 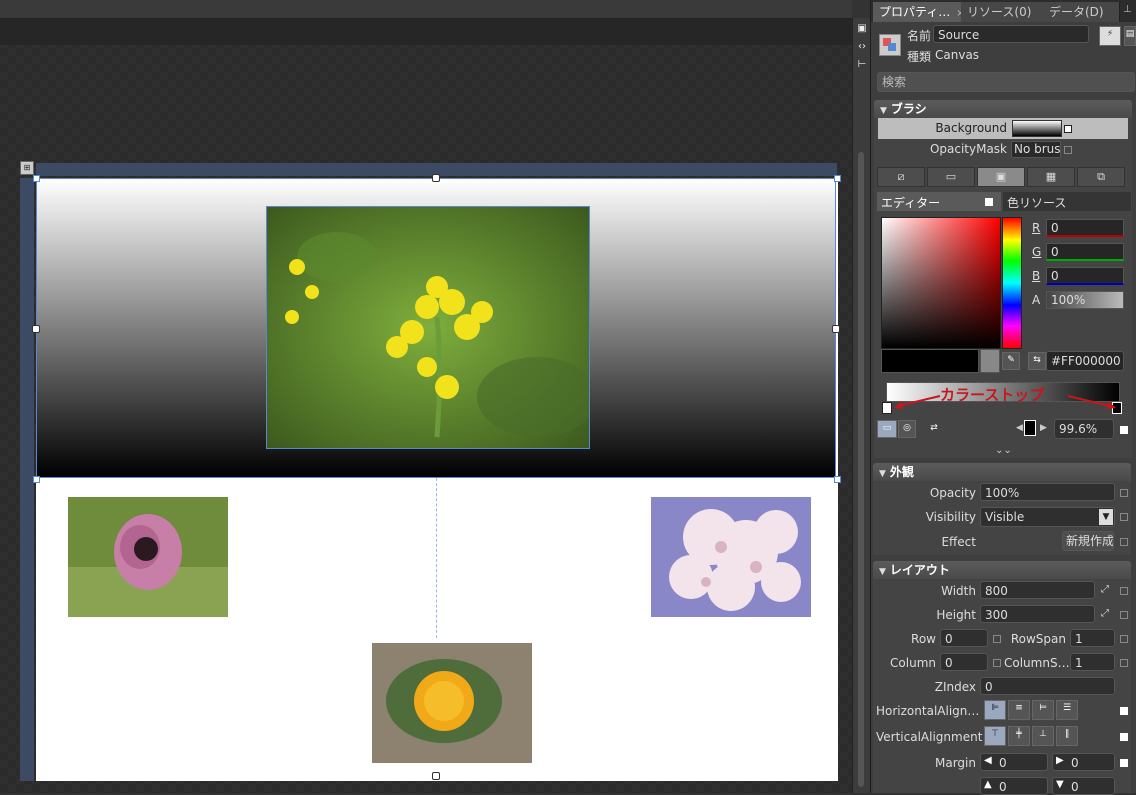 I want to click on previous-color-swatch, so click(x=990, y=361).